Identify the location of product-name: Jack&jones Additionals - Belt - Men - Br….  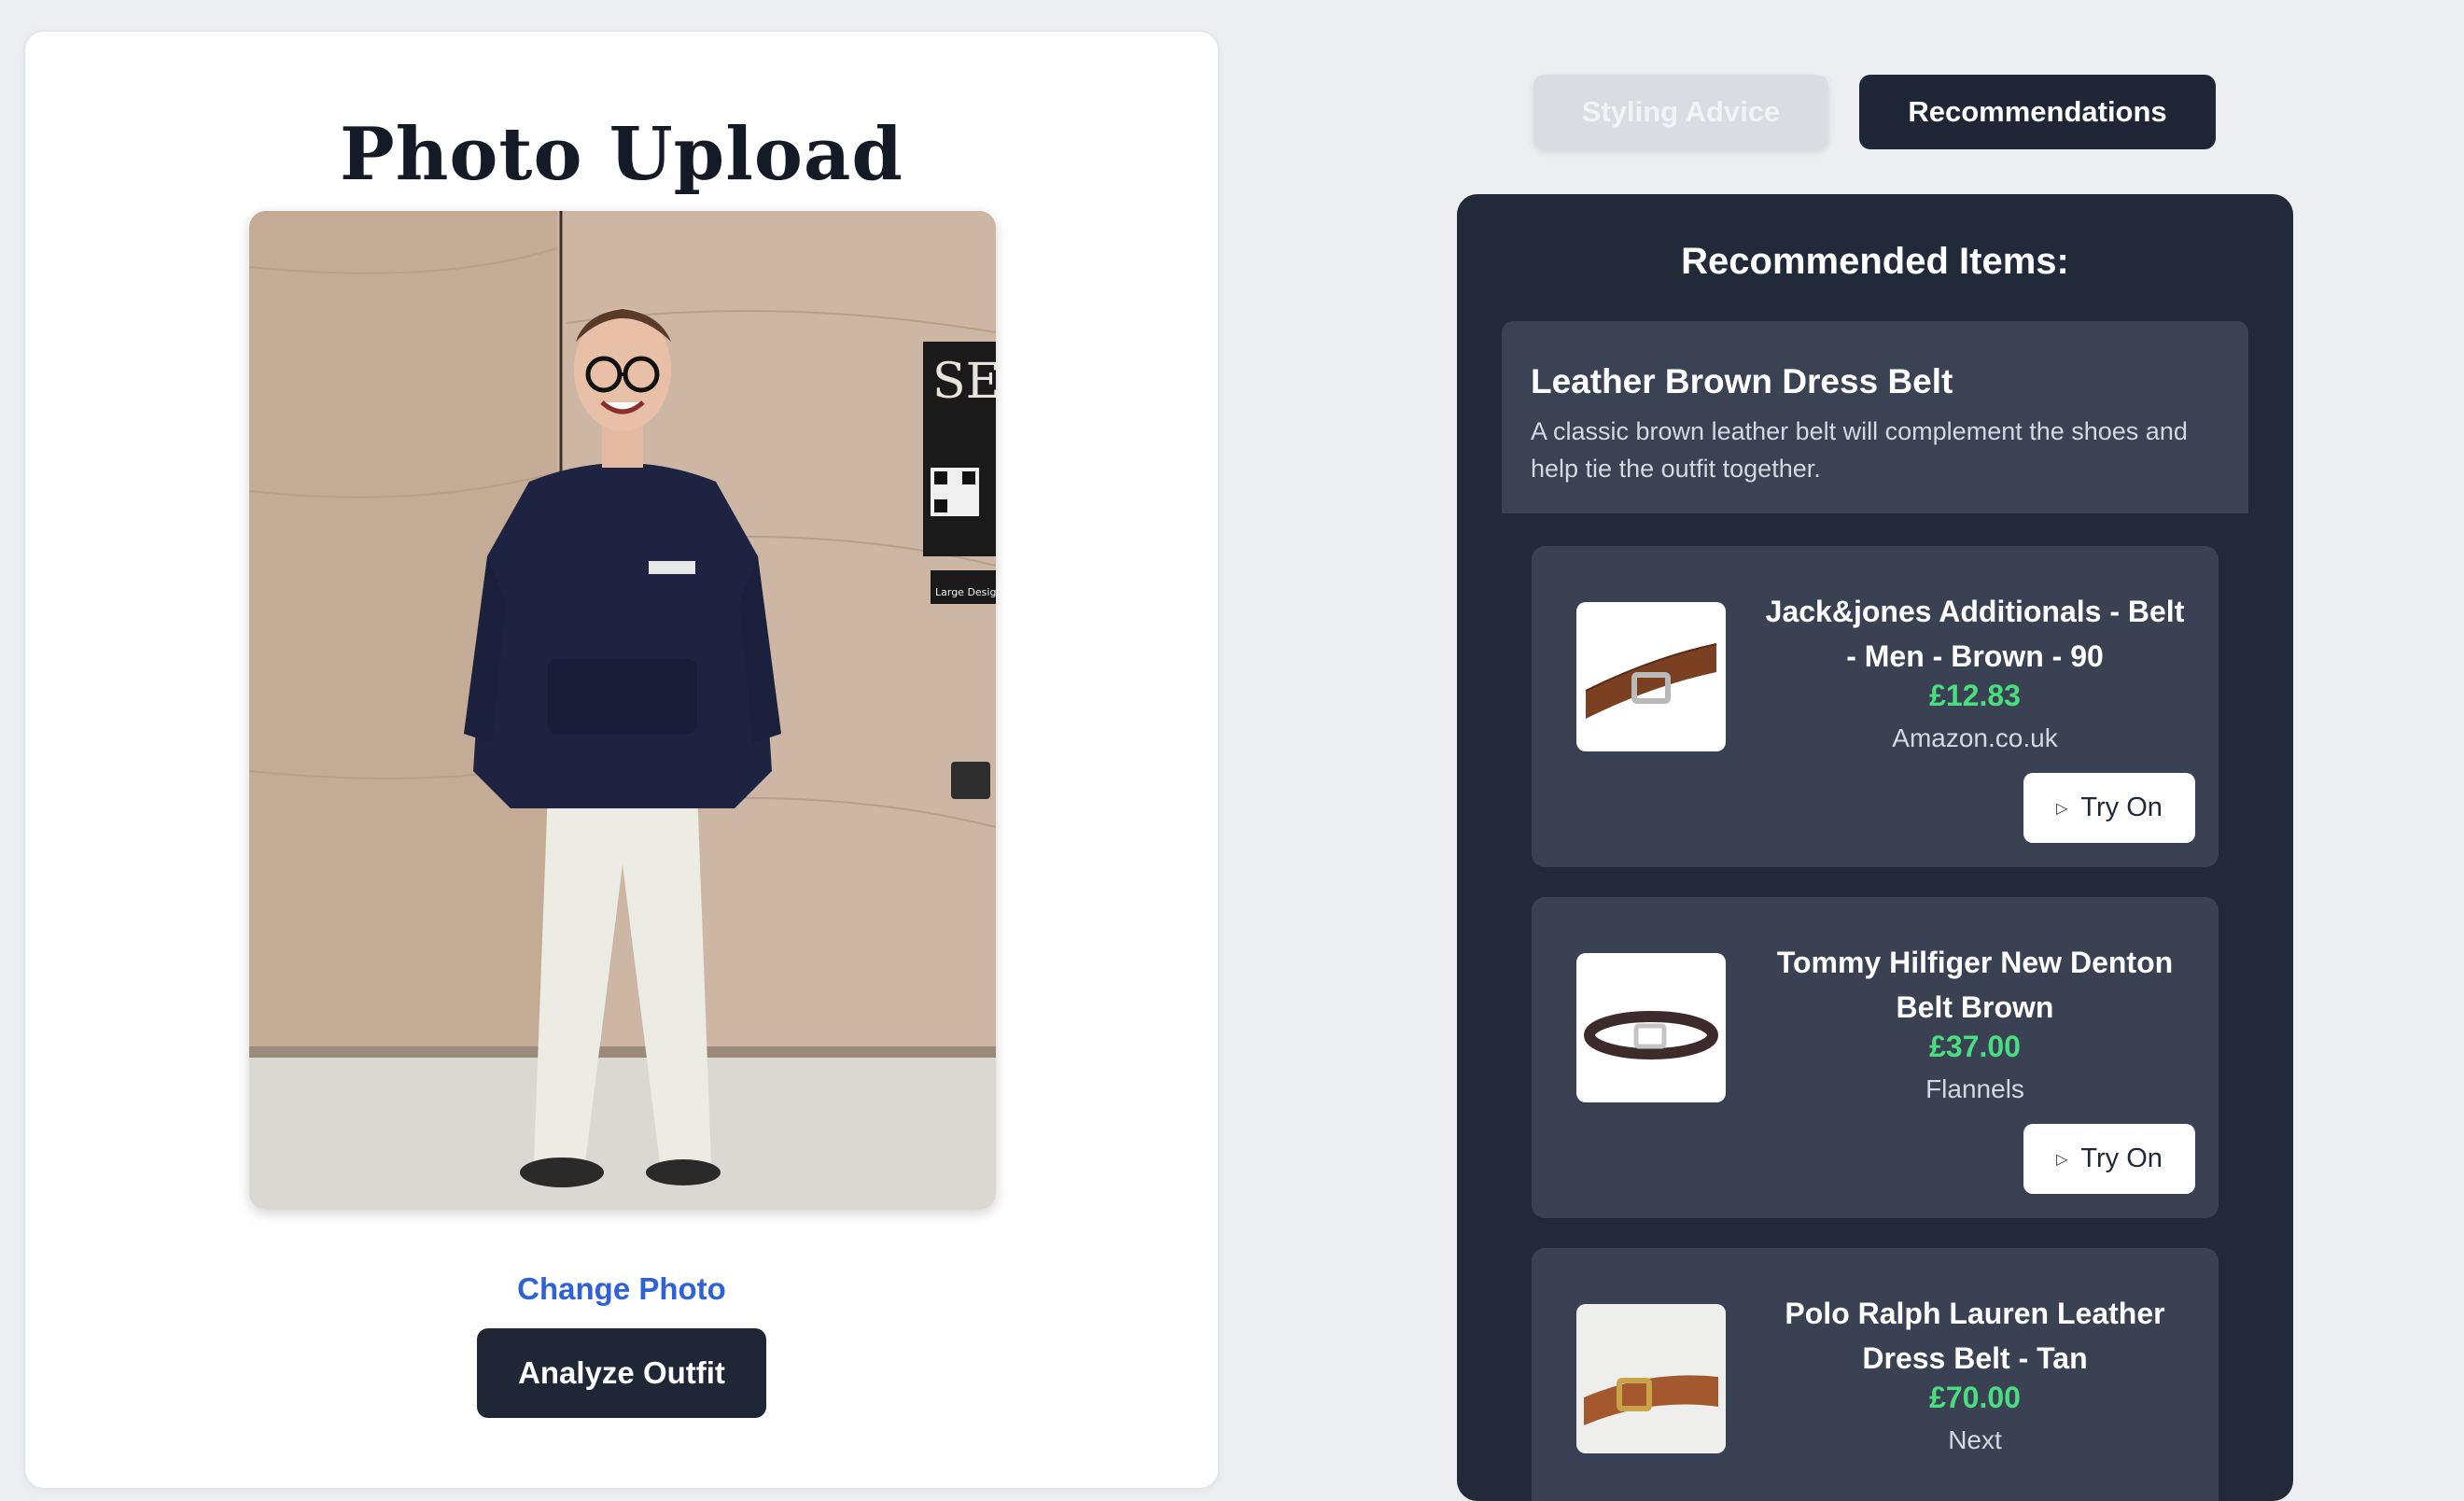
(1975, 634).